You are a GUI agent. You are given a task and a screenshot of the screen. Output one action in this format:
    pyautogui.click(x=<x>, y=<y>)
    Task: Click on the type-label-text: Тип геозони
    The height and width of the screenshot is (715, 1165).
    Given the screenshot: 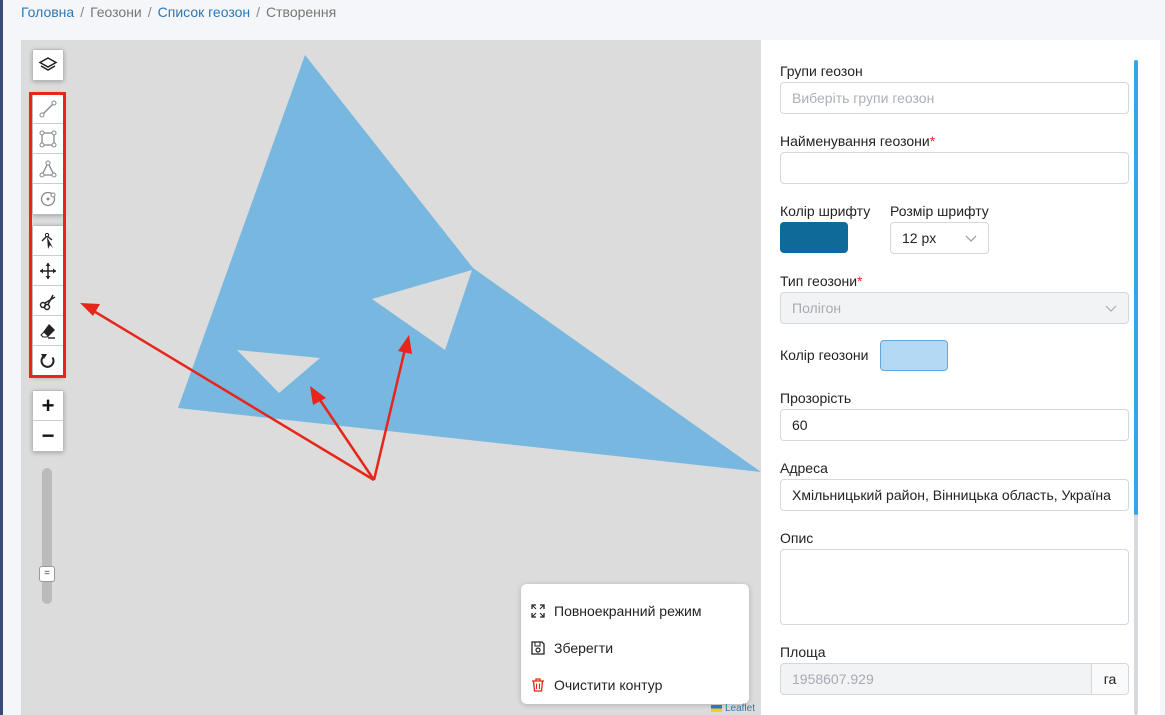 What is the action you would take?
    pyautogui.click(x=819, y=281)
    